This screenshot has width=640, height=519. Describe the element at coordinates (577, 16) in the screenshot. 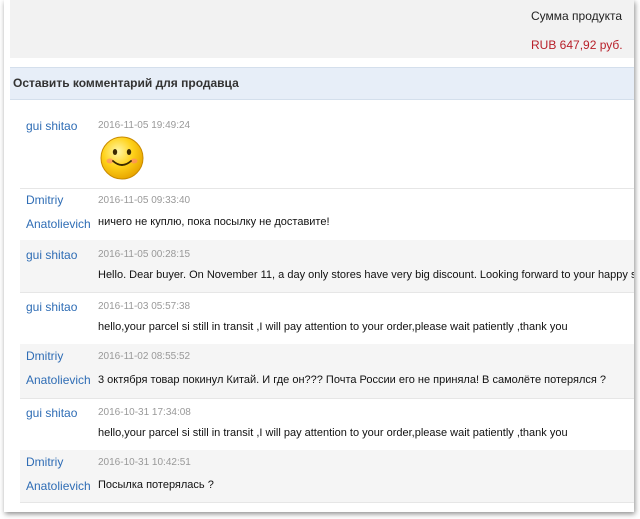

I see `product-total-label: Сумма продукта` at that location.